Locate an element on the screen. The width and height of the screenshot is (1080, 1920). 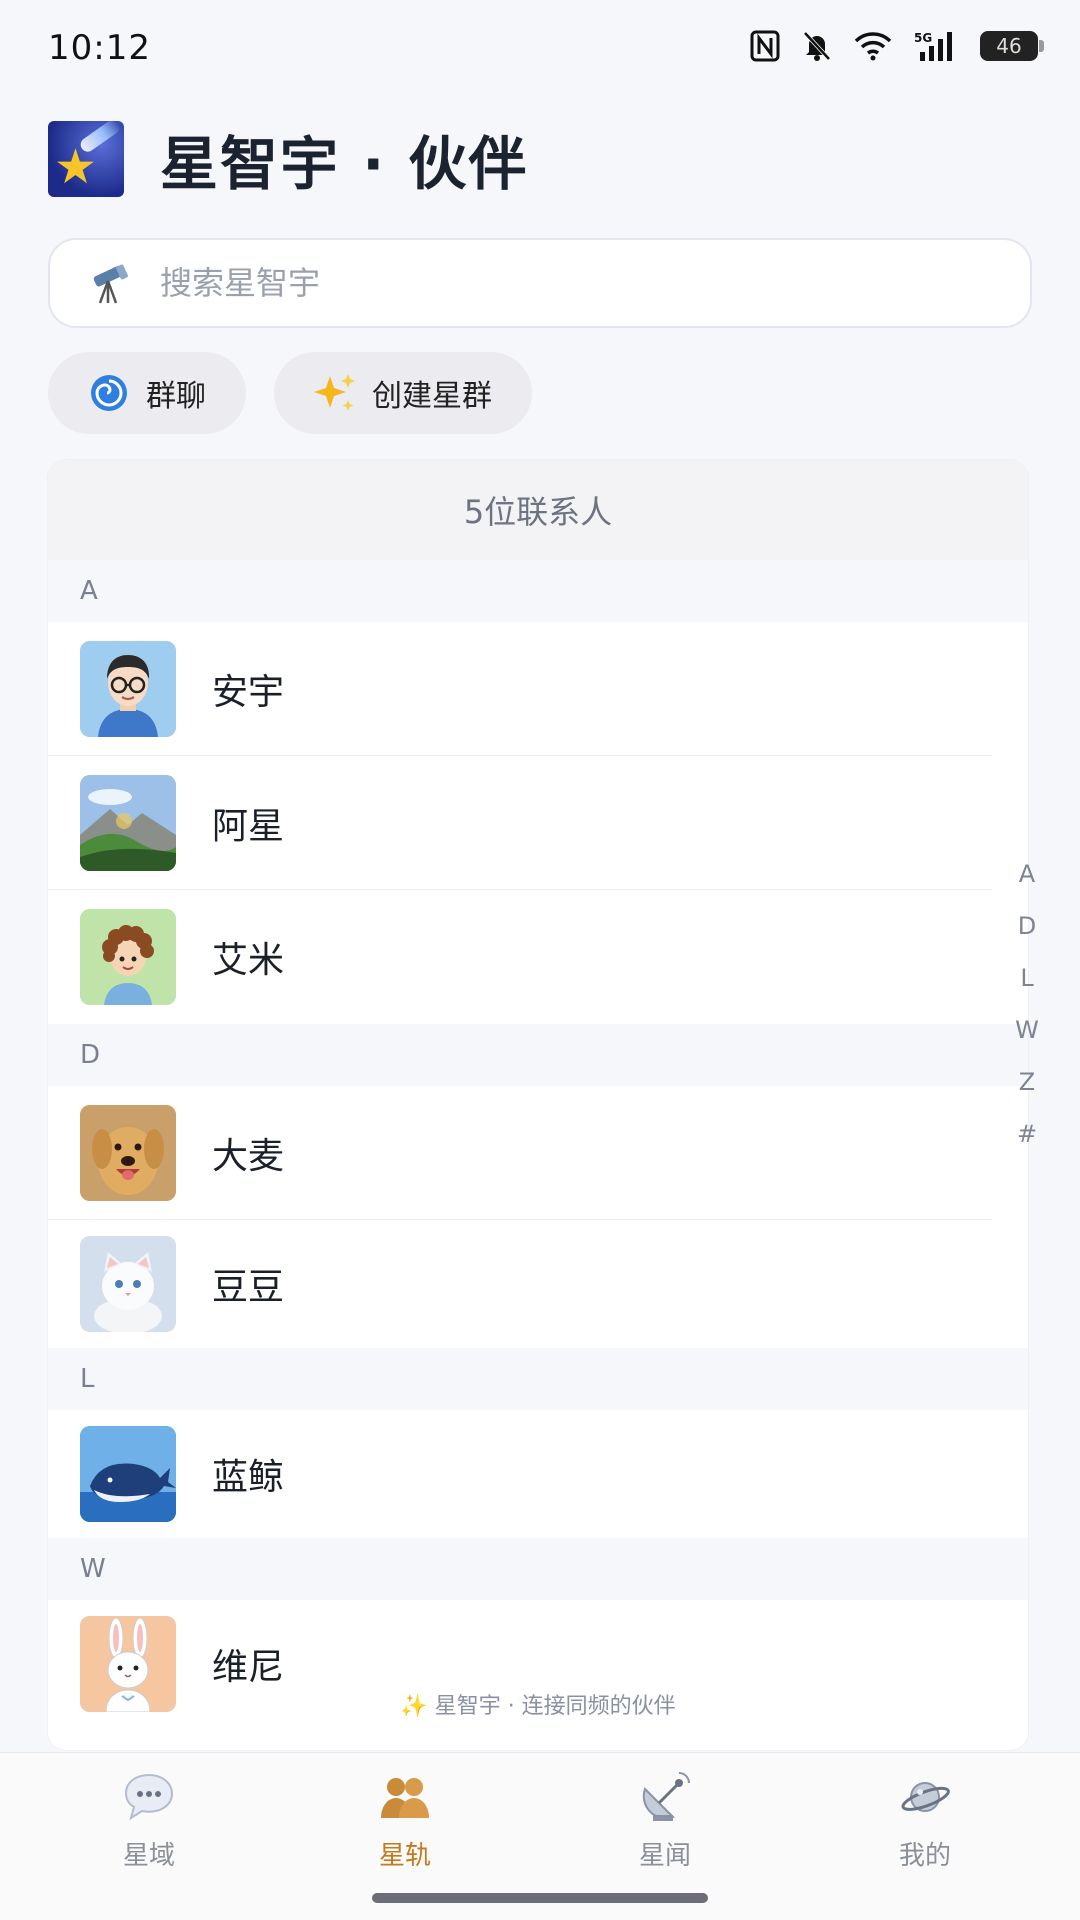
quick-actions: 群聊 创建星群 is located at coordinates (290, 393).